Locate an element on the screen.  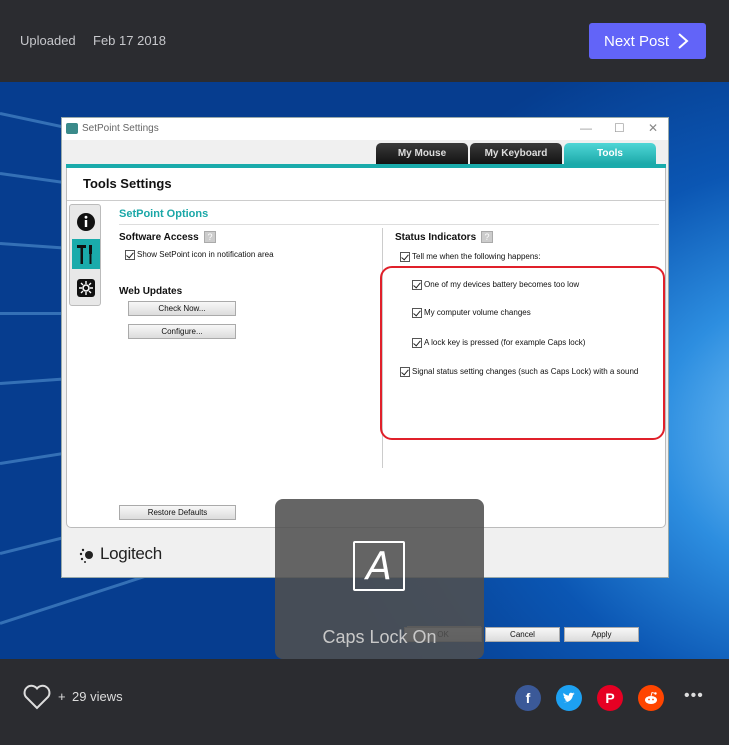
minimize-icon: — is located at coordinates (586, 128).